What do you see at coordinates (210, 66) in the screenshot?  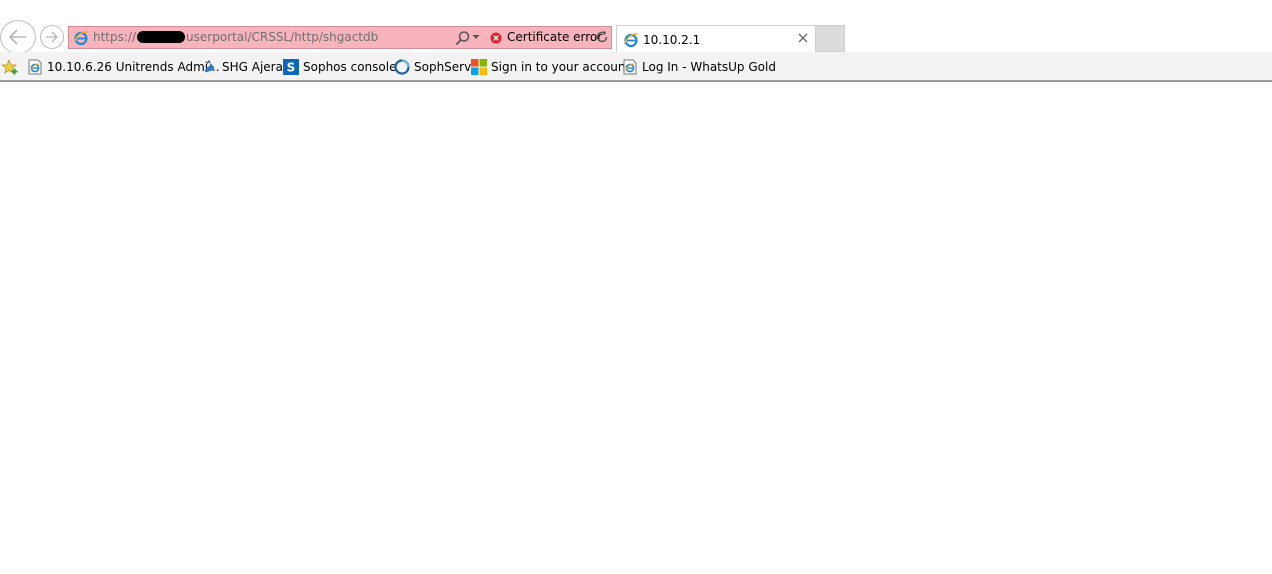 I see `ajera-icon` at bounding box center [210, 66].